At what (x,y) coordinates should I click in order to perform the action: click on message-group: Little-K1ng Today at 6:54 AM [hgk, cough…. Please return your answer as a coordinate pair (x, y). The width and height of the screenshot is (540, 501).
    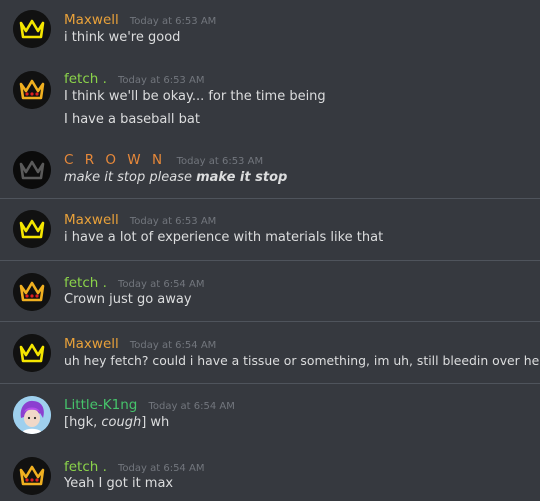
    Looking at the image, I should click on (270, 414).